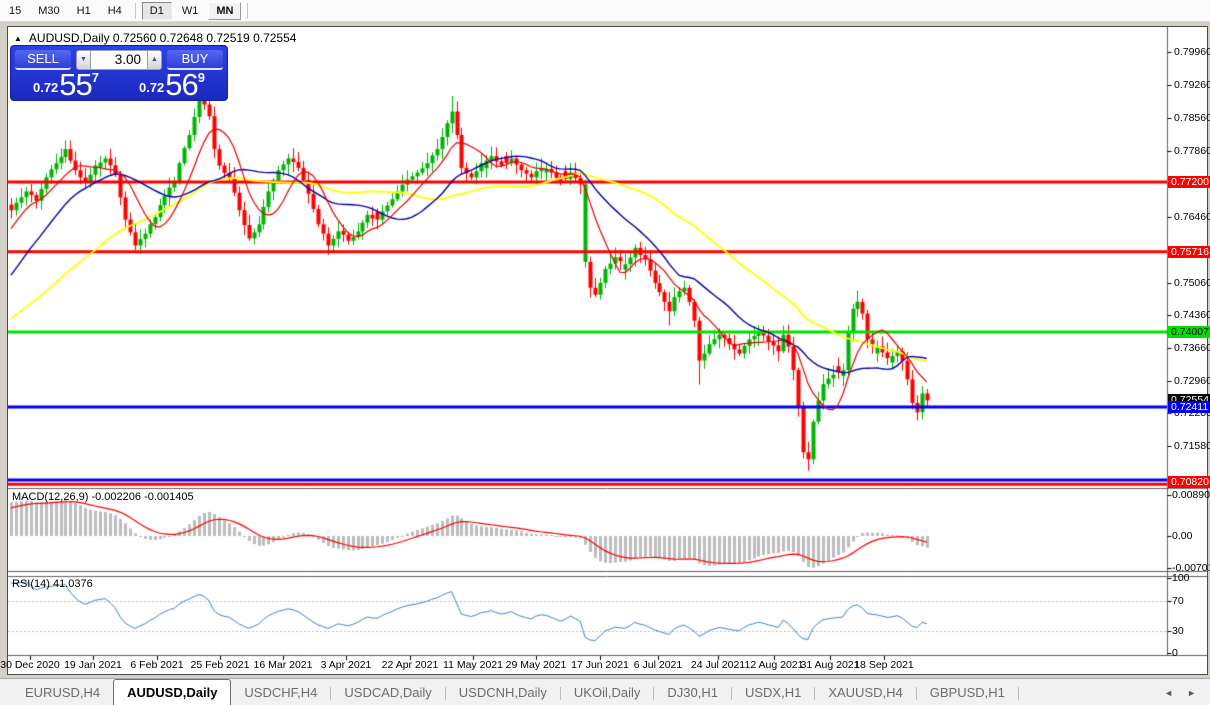 Image resolution: width=1210 pixels, height=705 pixels. I want to click on timeframe-button-h1: H1, so click(84, 11).